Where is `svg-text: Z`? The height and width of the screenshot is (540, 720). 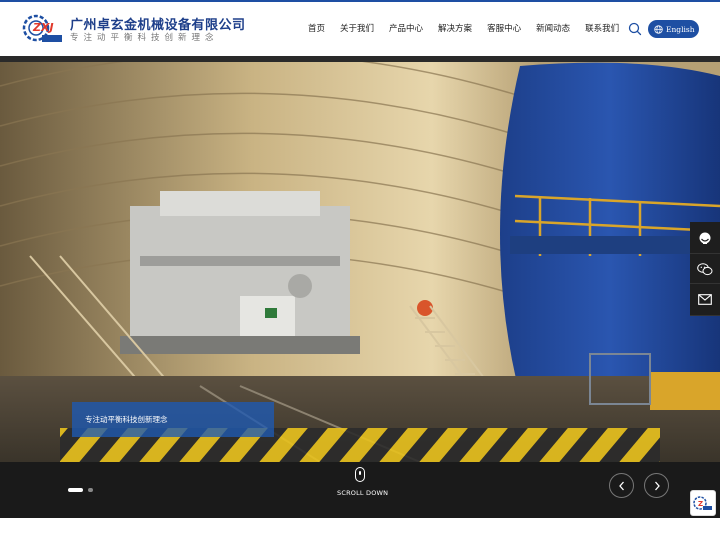
svg-text: Z is located at coordinates (700, 504).